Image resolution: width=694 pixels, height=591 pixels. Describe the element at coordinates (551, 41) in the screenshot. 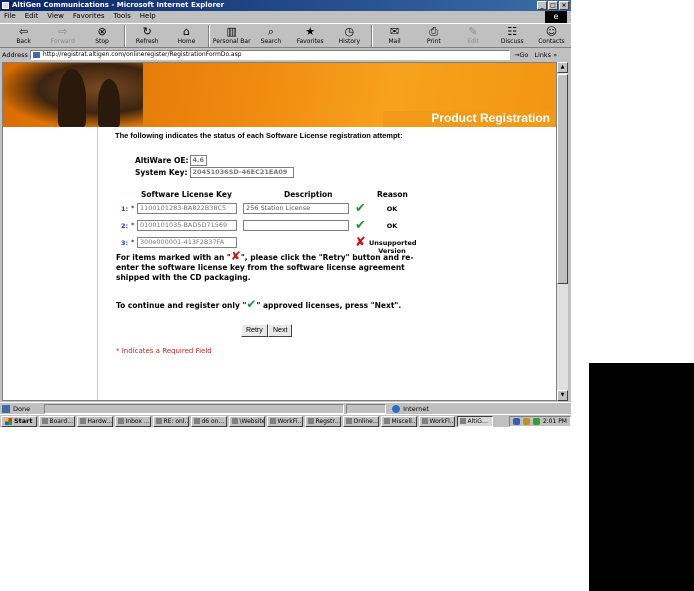

I see `toolbar-button-label: Contacts` at that location.